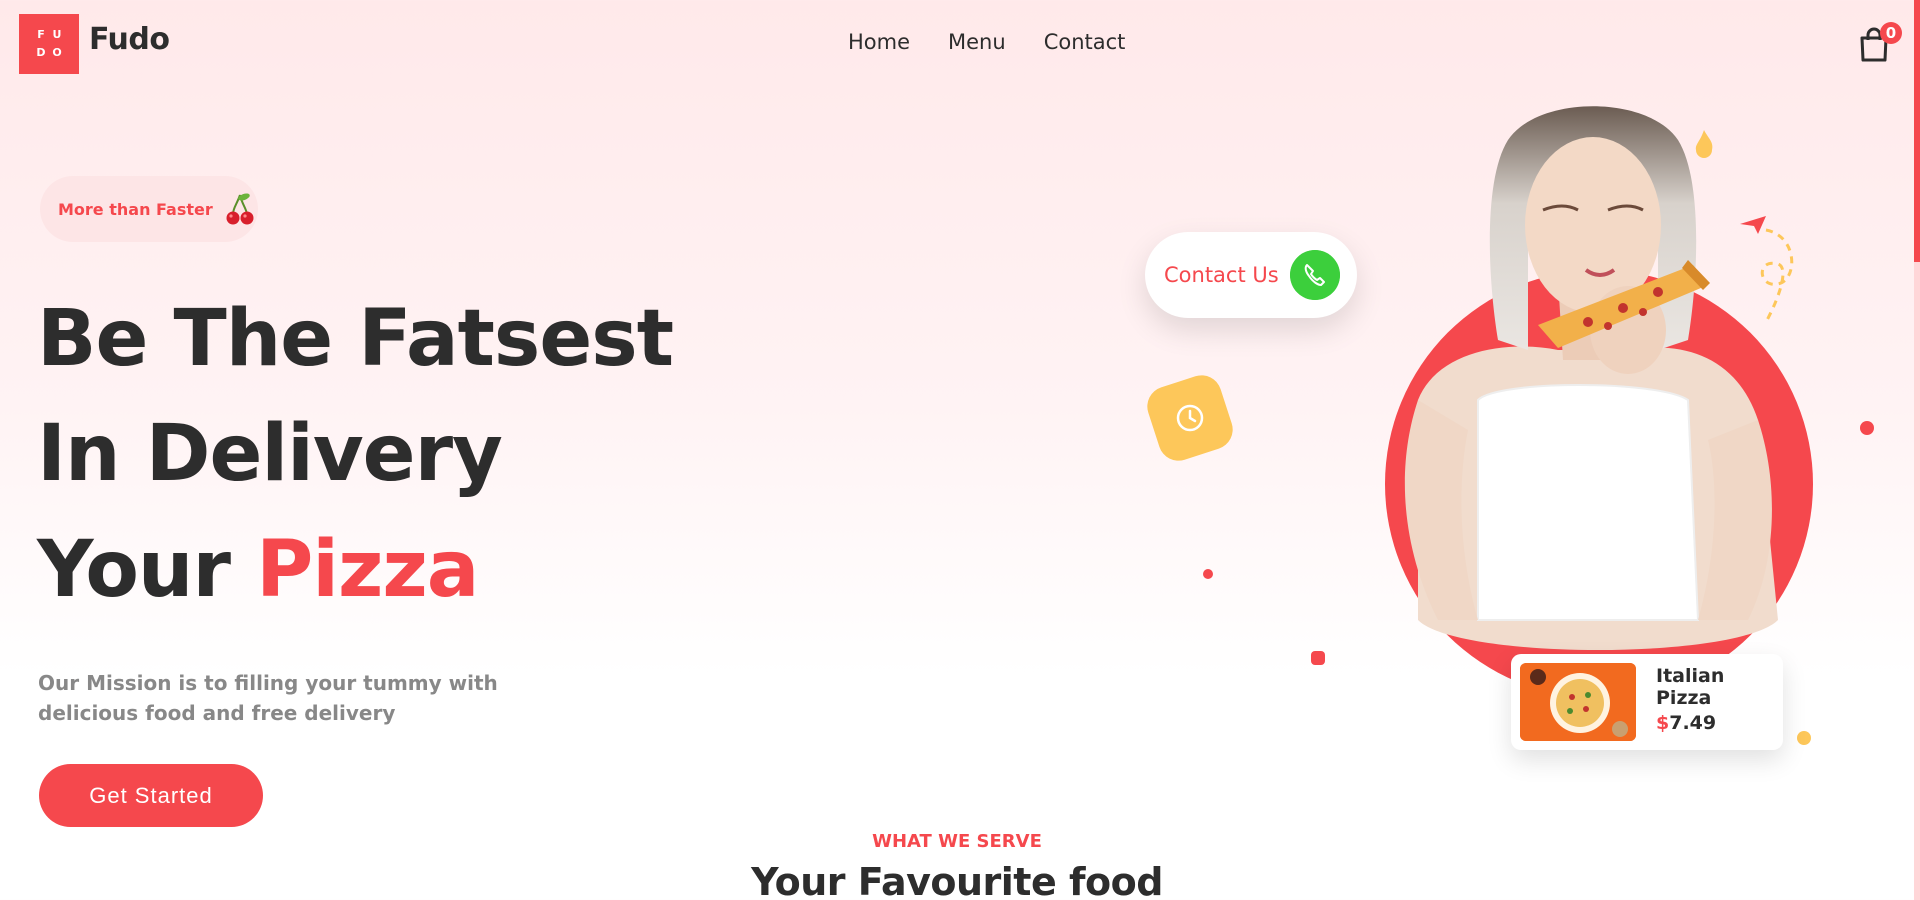 This screenshot has height=900, width=1920. What do you see at coordinates (270, 454) in the screenshot?
I see `hero-headline-line2: In Delivery` at bounding box center [270, 454].